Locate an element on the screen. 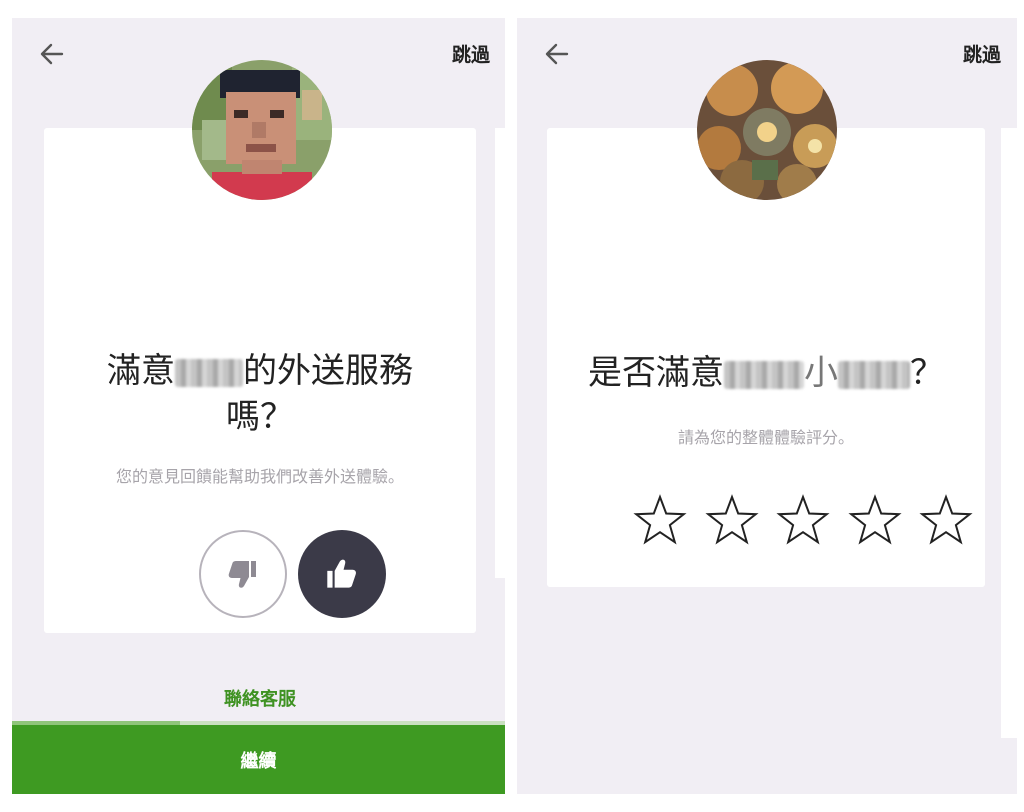 The width and height of the screenshot is (1024, 812). headline-line2: 嗎？ is located at coordinates (260, 417).